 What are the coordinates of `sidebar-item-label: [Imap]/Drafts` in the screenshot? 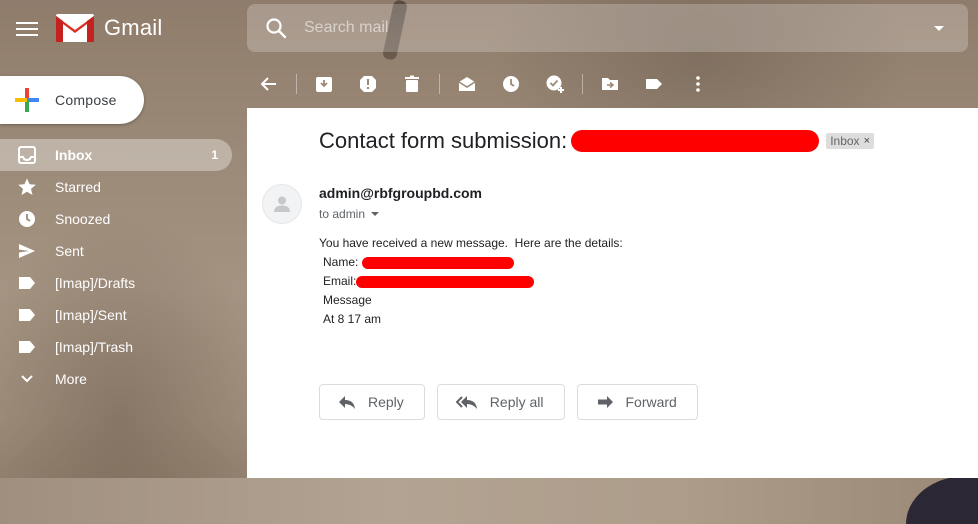 It's located at (95, 283).